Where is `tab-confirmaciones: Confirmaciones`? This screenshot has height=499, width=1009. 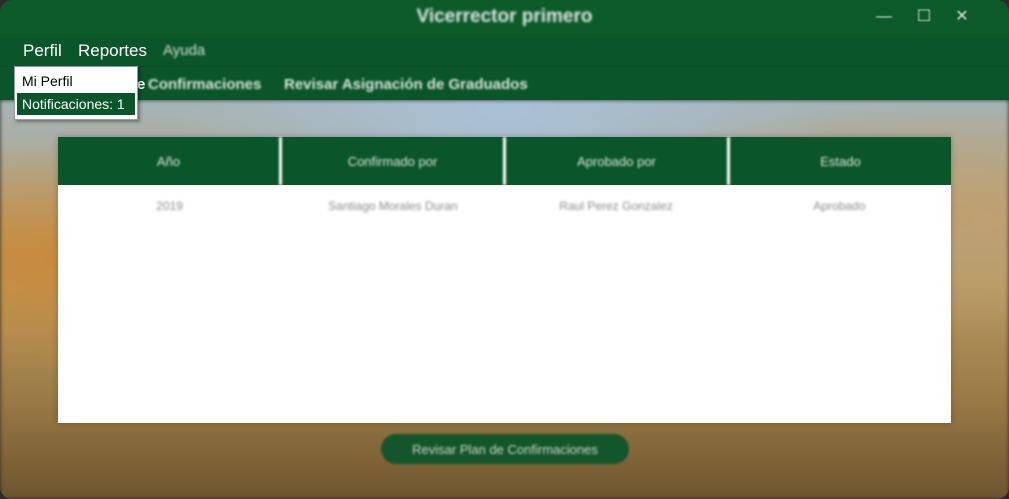 tab-confirmaciones: Confirmaciones is located at coordinates (204, 84).